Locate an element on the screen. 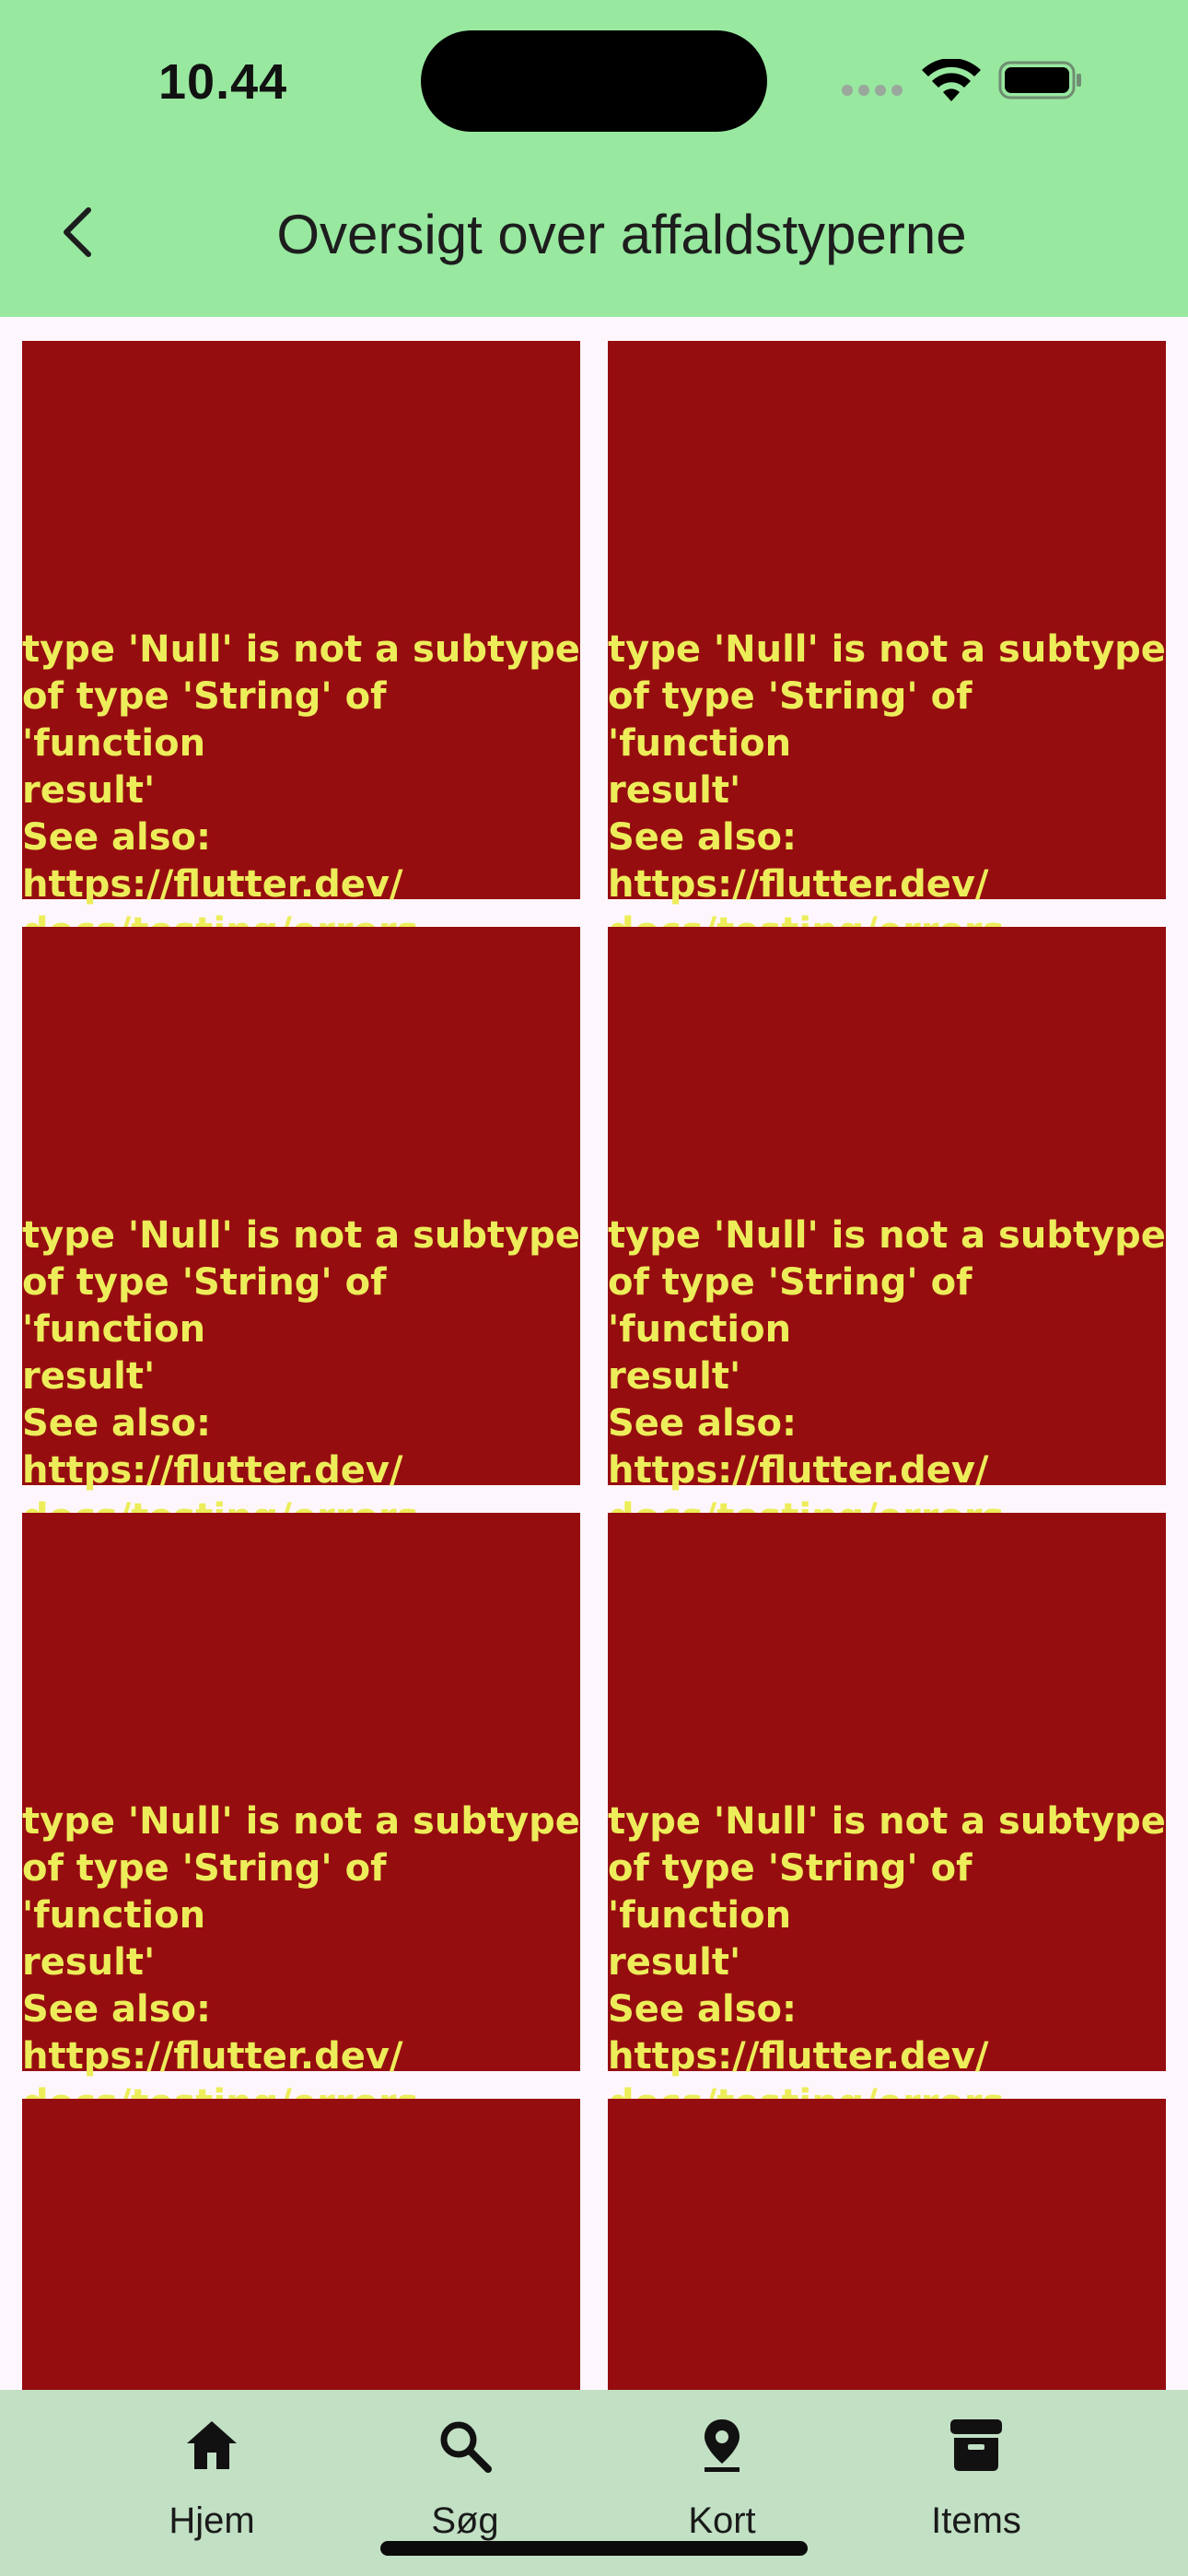  battery-icon is located at coordinates (1039, 80).